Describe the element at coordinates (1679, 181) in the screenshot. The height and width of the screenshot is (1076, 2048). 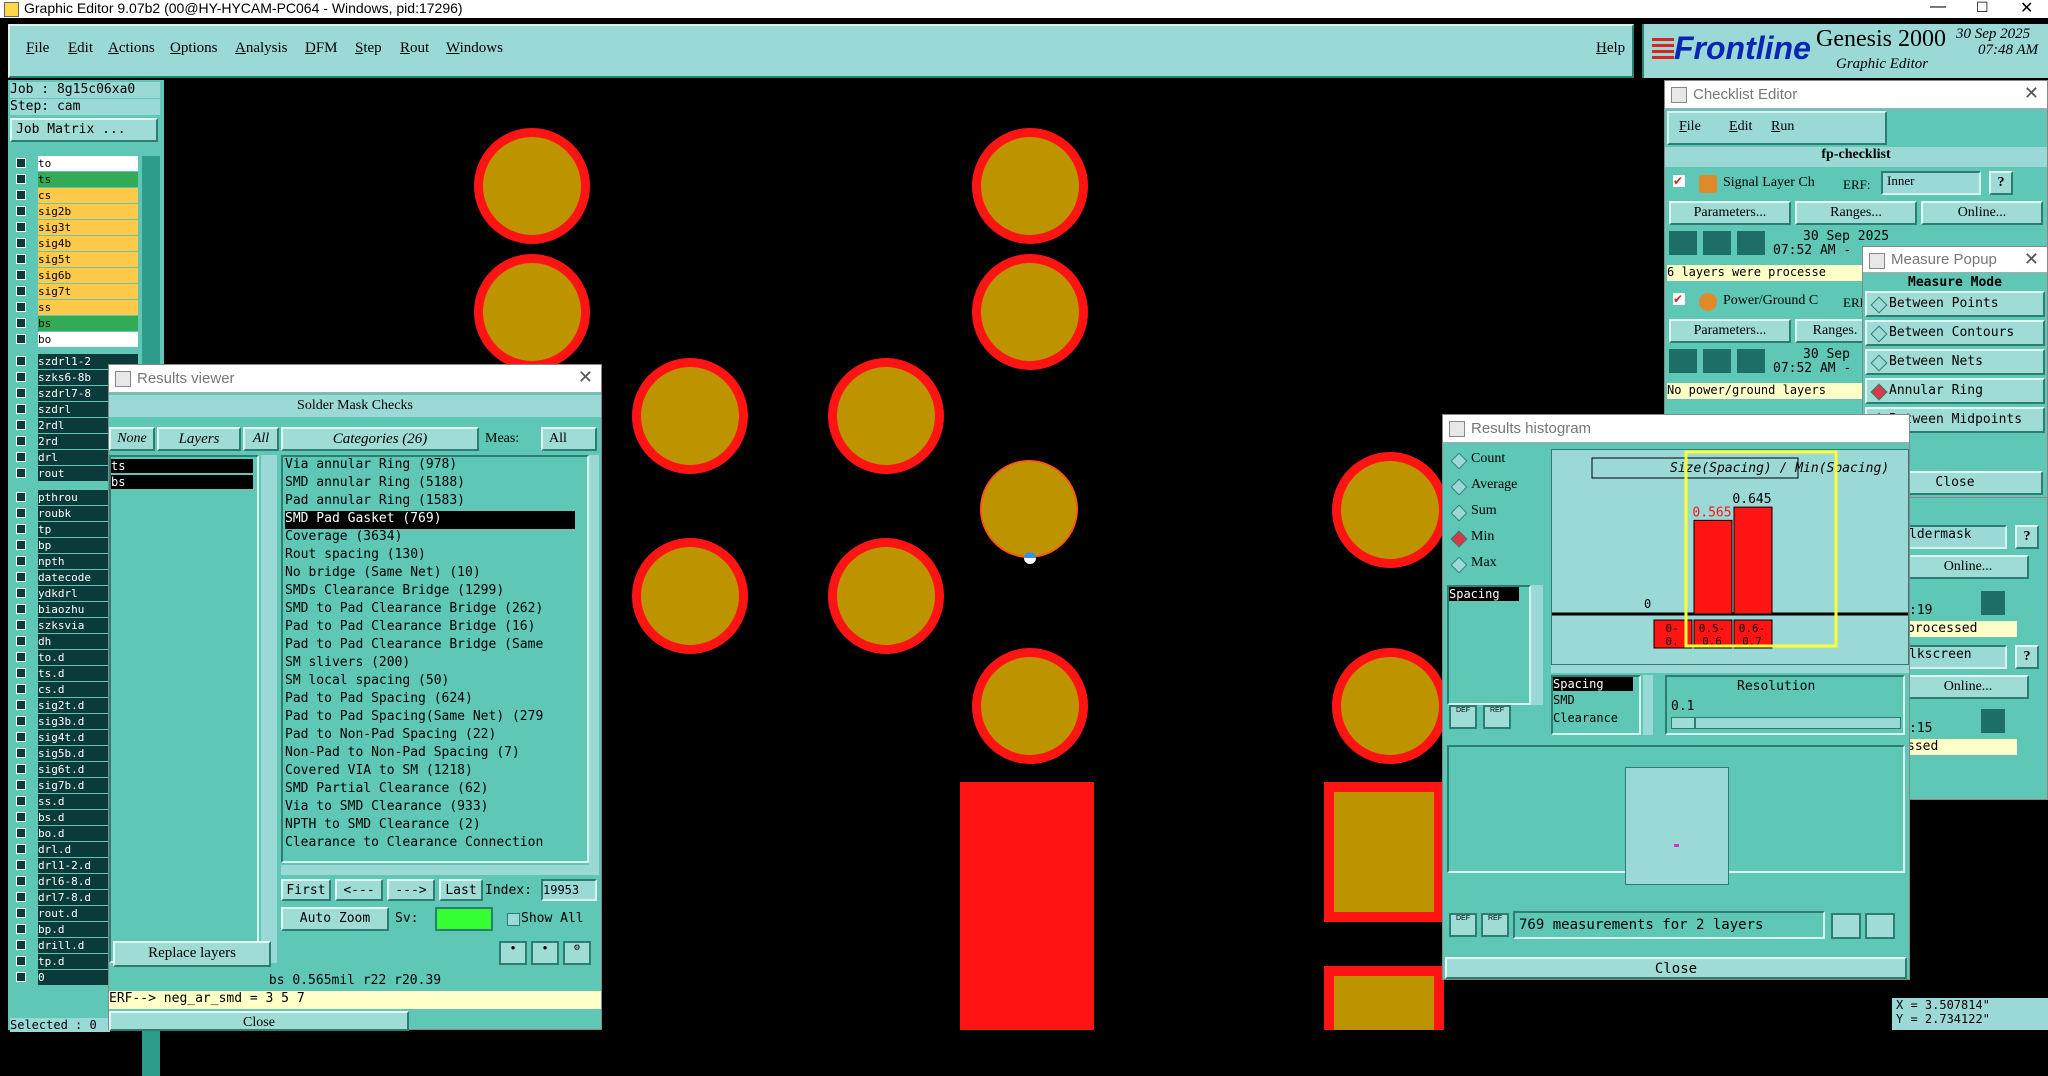
I see `check-enable-checkbox: ✔` at that location.